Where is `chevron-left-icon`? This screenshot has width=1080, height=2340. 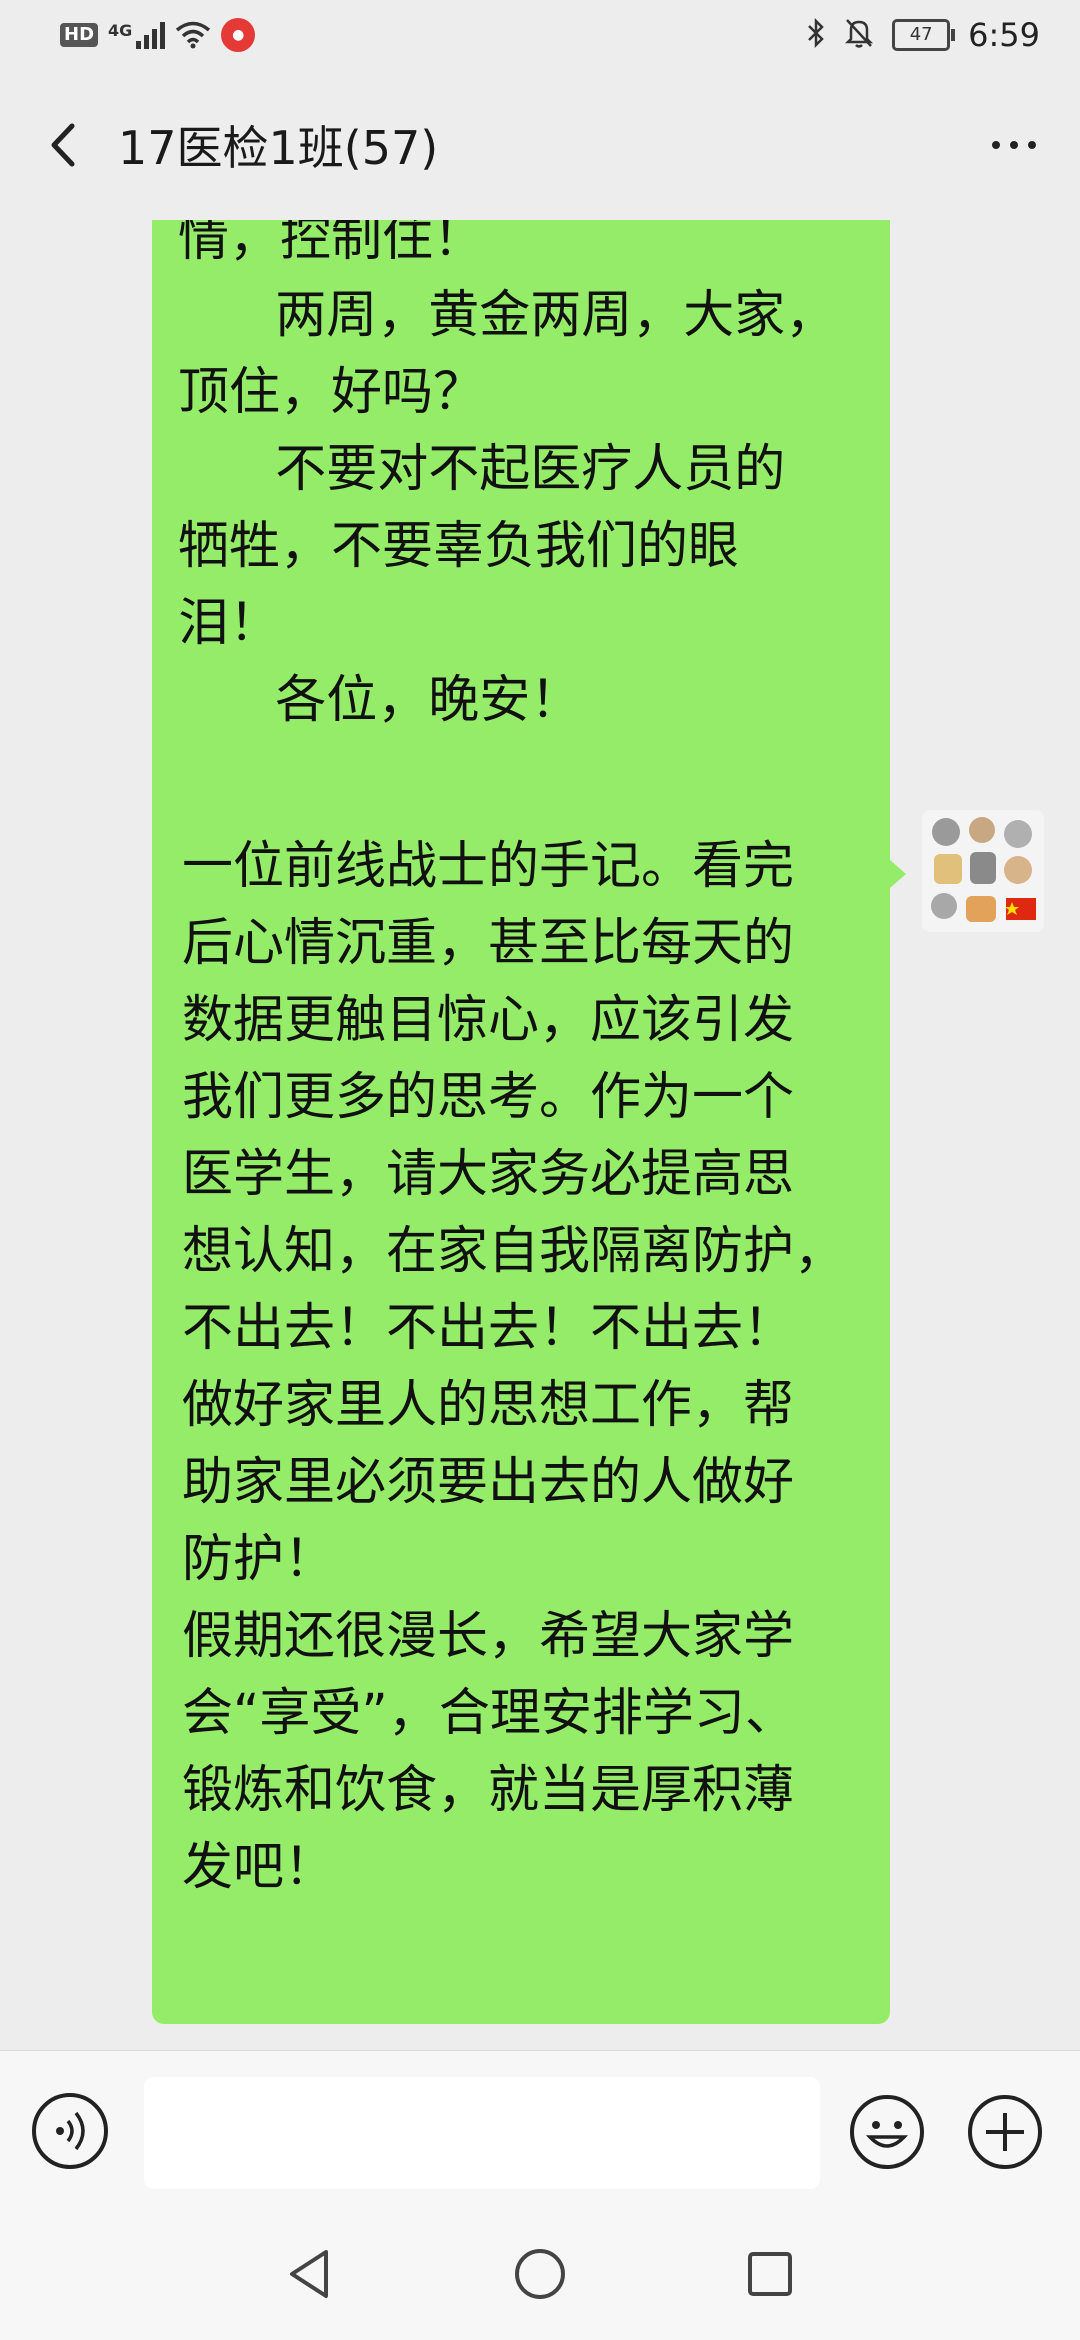
chevron-left-icon is located at coordinates (63, 145).